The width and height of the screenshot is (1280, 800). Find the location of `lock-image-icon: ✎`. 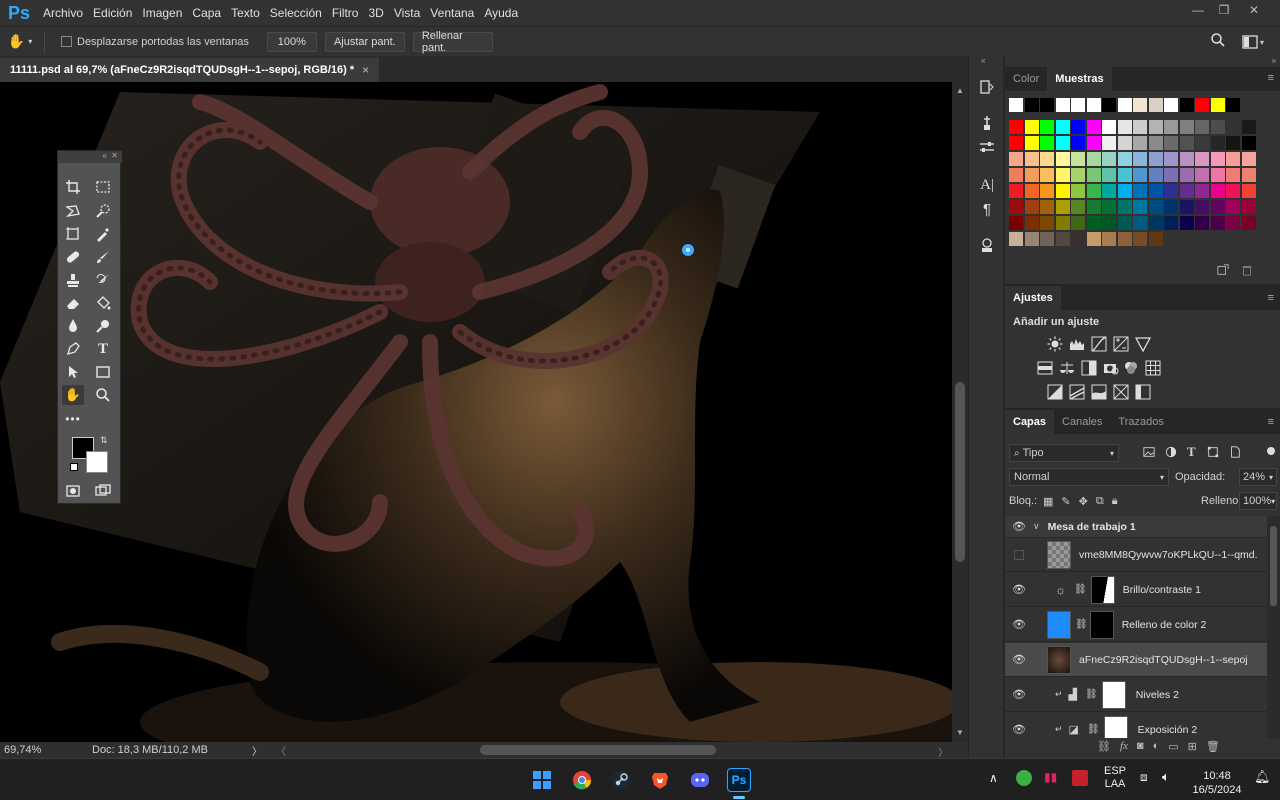

lock-image-icon: ✎ is located at coordinates (1065, 501).